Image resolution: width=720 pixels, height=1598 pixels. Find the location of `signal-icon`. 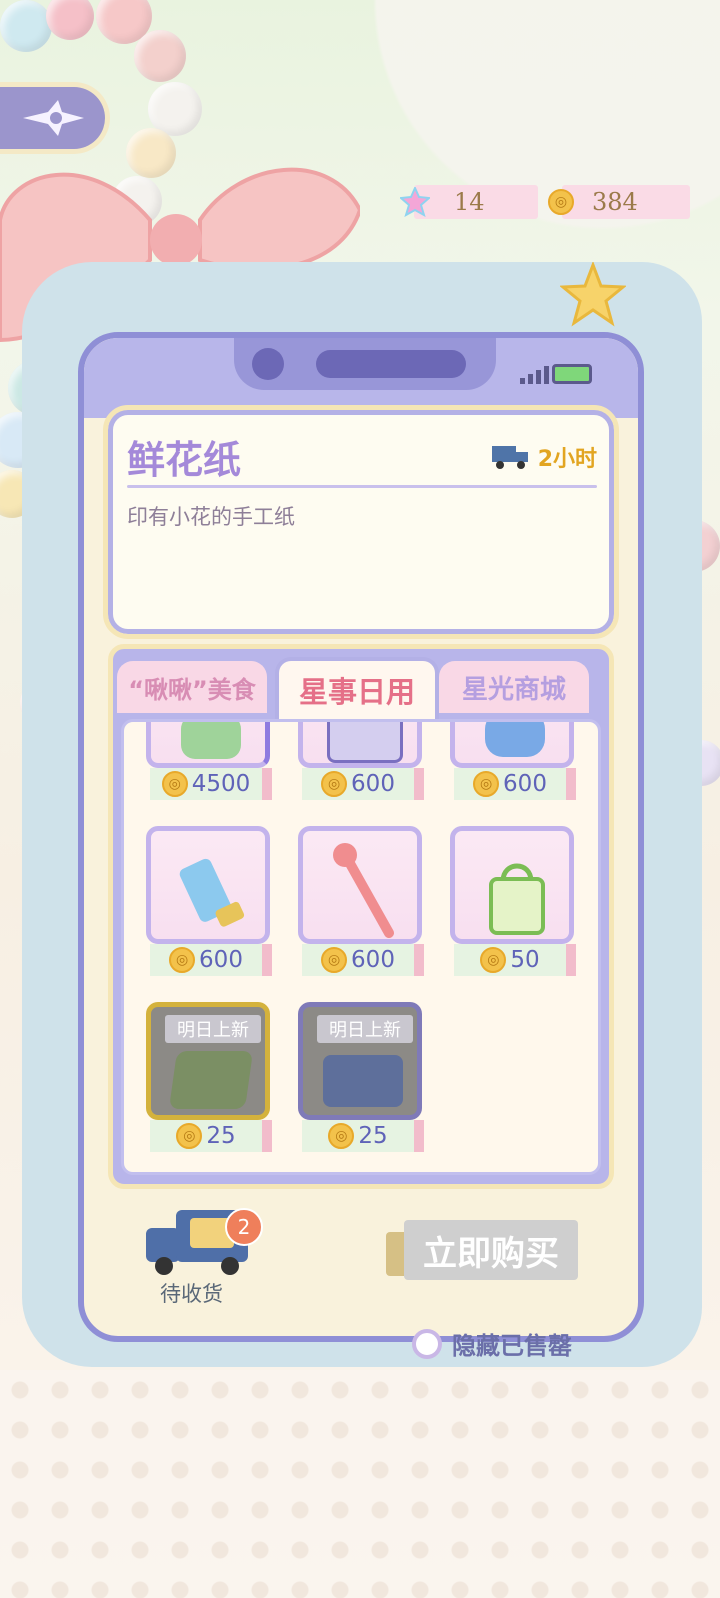

signal-icon is located at coordinates (534, 375).